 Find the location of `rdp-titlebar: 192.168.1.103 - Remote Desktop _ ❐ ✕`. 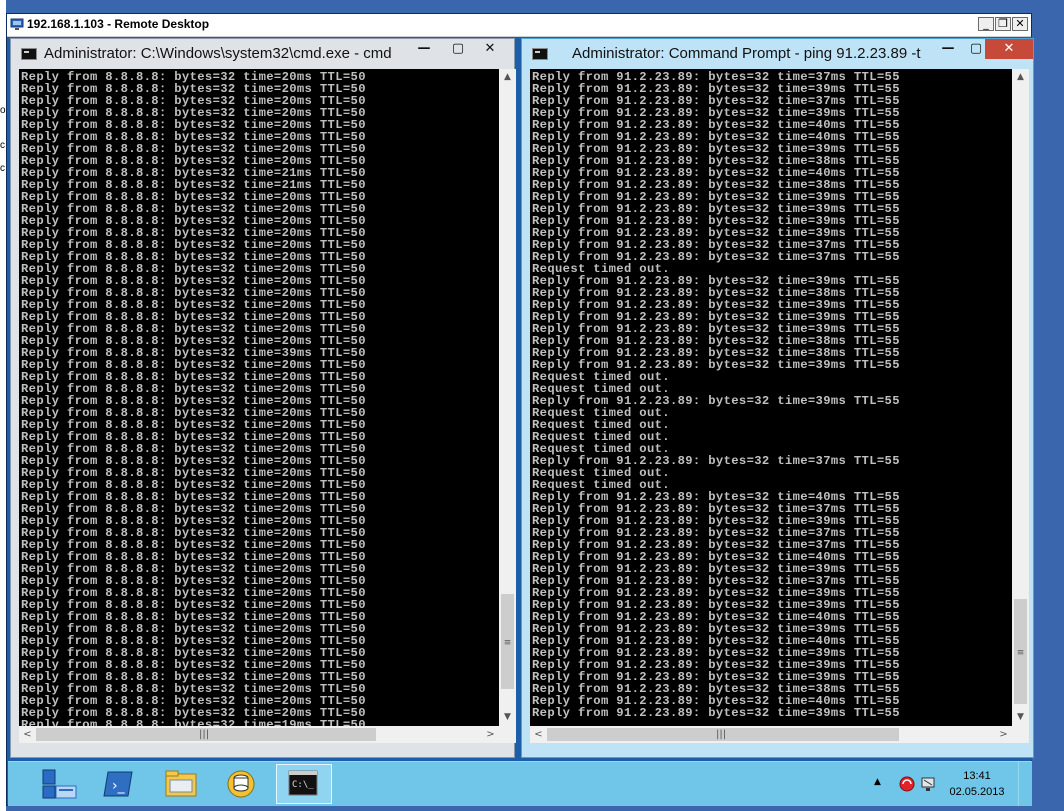

rdp-titlebar: 192.168.1.103 - Remote Desktop _ ❐ ✕ is located at coordinates (519, 25).